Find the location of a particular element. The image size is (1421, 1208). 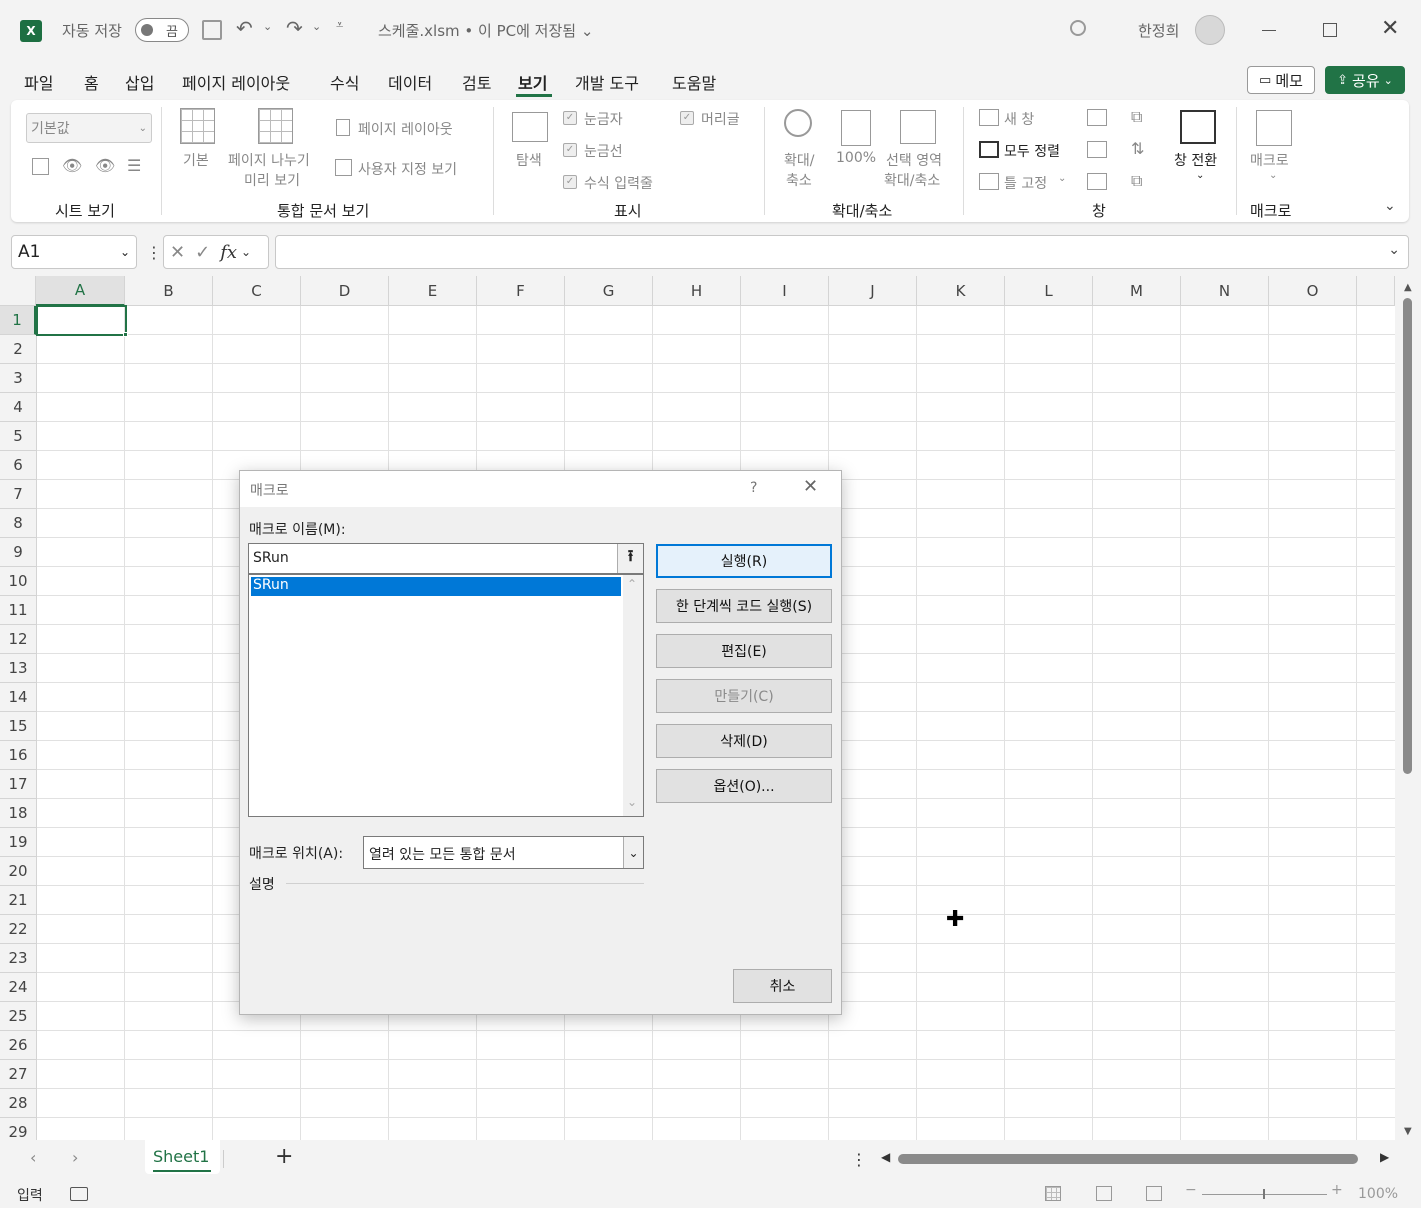

gridlines-checkbox: ✓ is located at coordinates (570, 150).